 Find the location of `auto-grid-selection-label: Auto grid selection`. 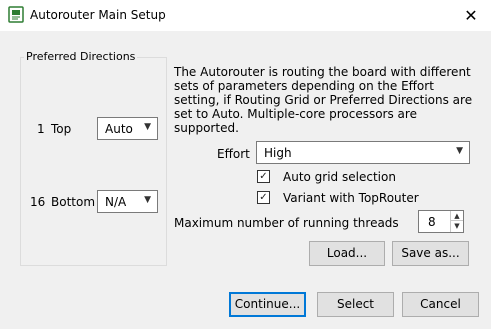

auto-grid-selection-label: Auto grid selection is located at coordinates (339, 177).